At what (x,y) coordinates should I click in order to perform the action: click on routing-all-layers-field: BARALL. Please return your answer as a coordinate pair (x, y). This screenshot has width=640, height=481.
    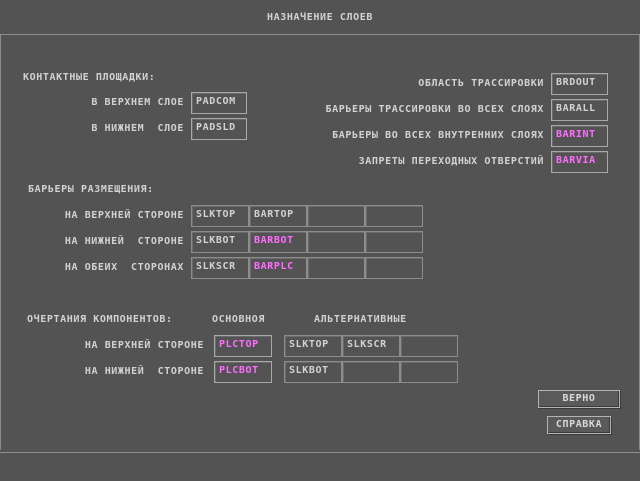
    Looking at the image, I should click on (579, 110).